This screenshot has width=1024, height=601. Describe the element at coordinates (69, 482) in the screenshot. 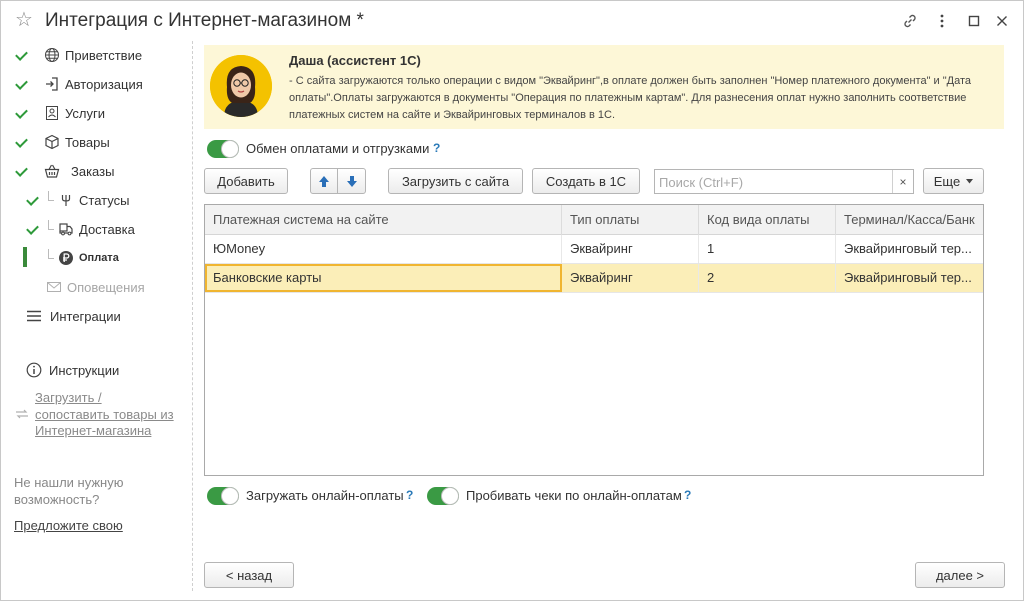

I see `not-found-line: Не нашли нужную` at that location.